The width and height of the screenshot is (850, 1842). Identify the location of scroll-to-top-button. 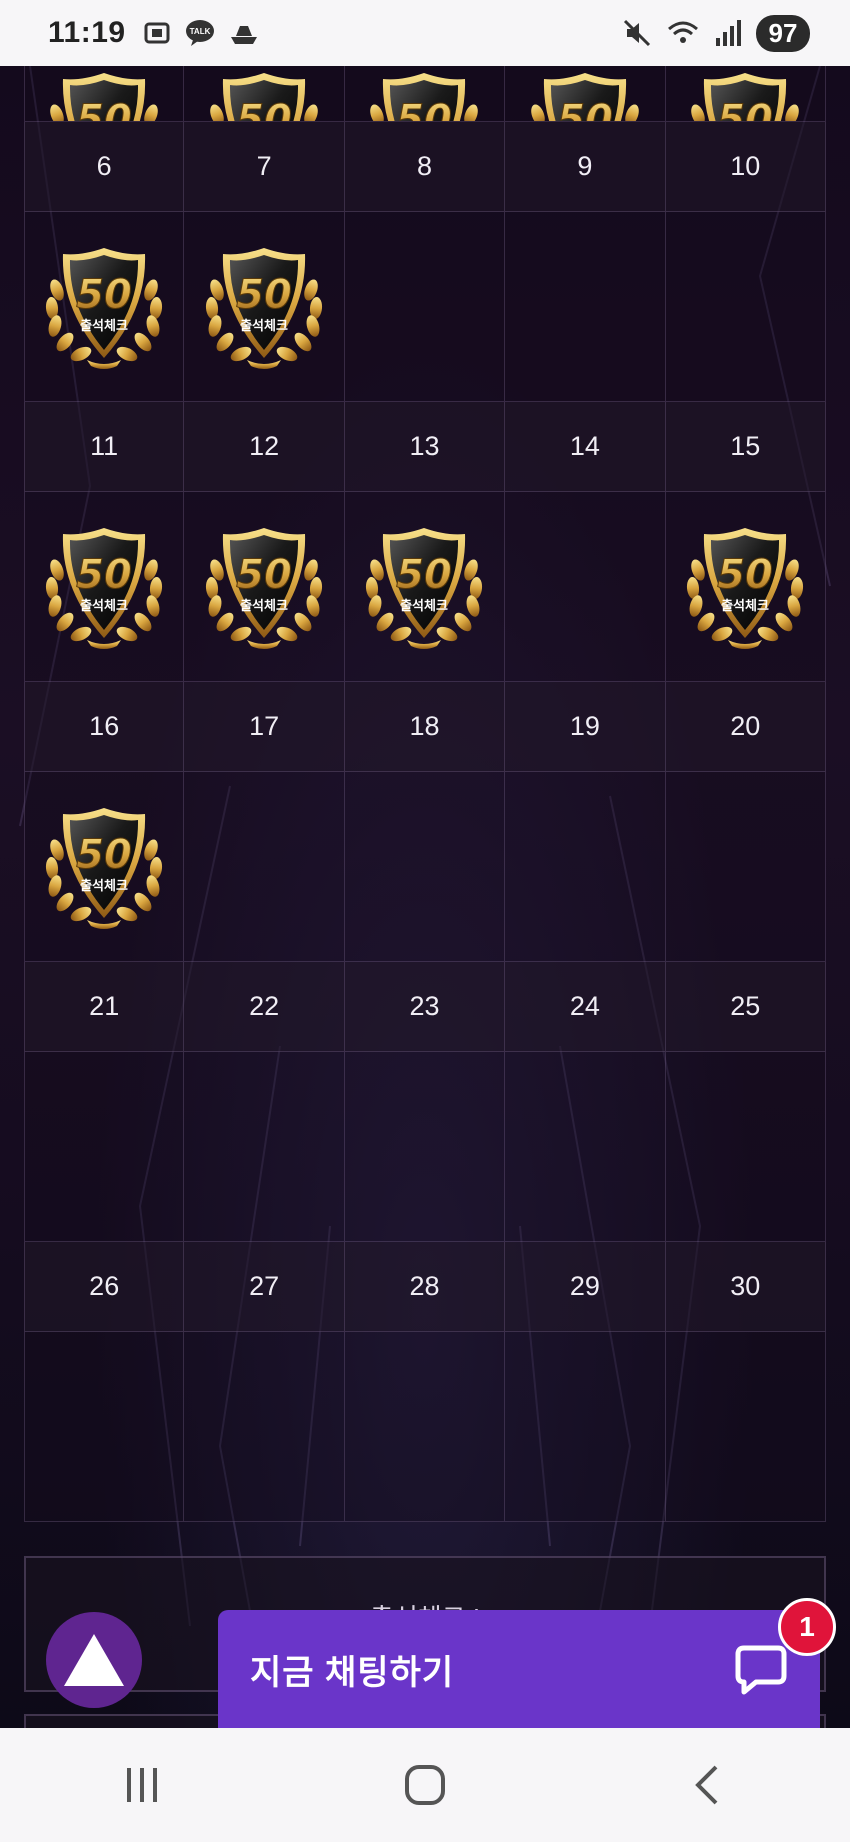
(94, 1660).